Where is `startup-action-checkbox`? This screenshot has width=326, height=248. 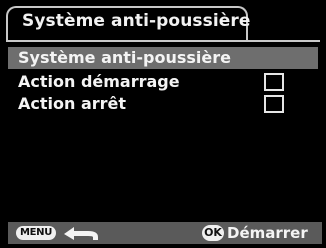
startup-action-checkbox is located at coordinates (274, 82).